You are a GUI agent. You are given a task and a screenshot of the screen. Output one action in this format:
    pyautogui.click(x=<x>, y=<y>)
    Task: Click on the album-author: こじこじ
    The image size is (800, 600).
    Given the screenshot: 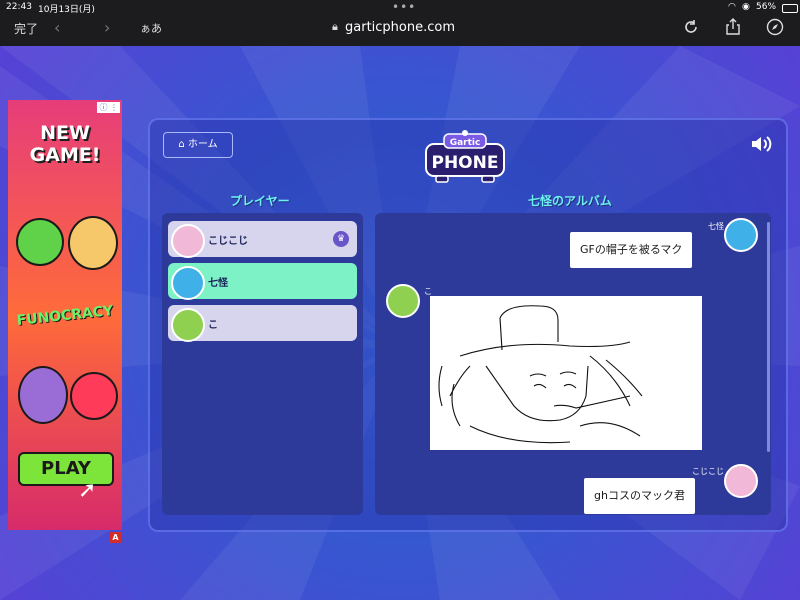 What is the action you would take?
    pyautogui.click(x=708, y=471)
    